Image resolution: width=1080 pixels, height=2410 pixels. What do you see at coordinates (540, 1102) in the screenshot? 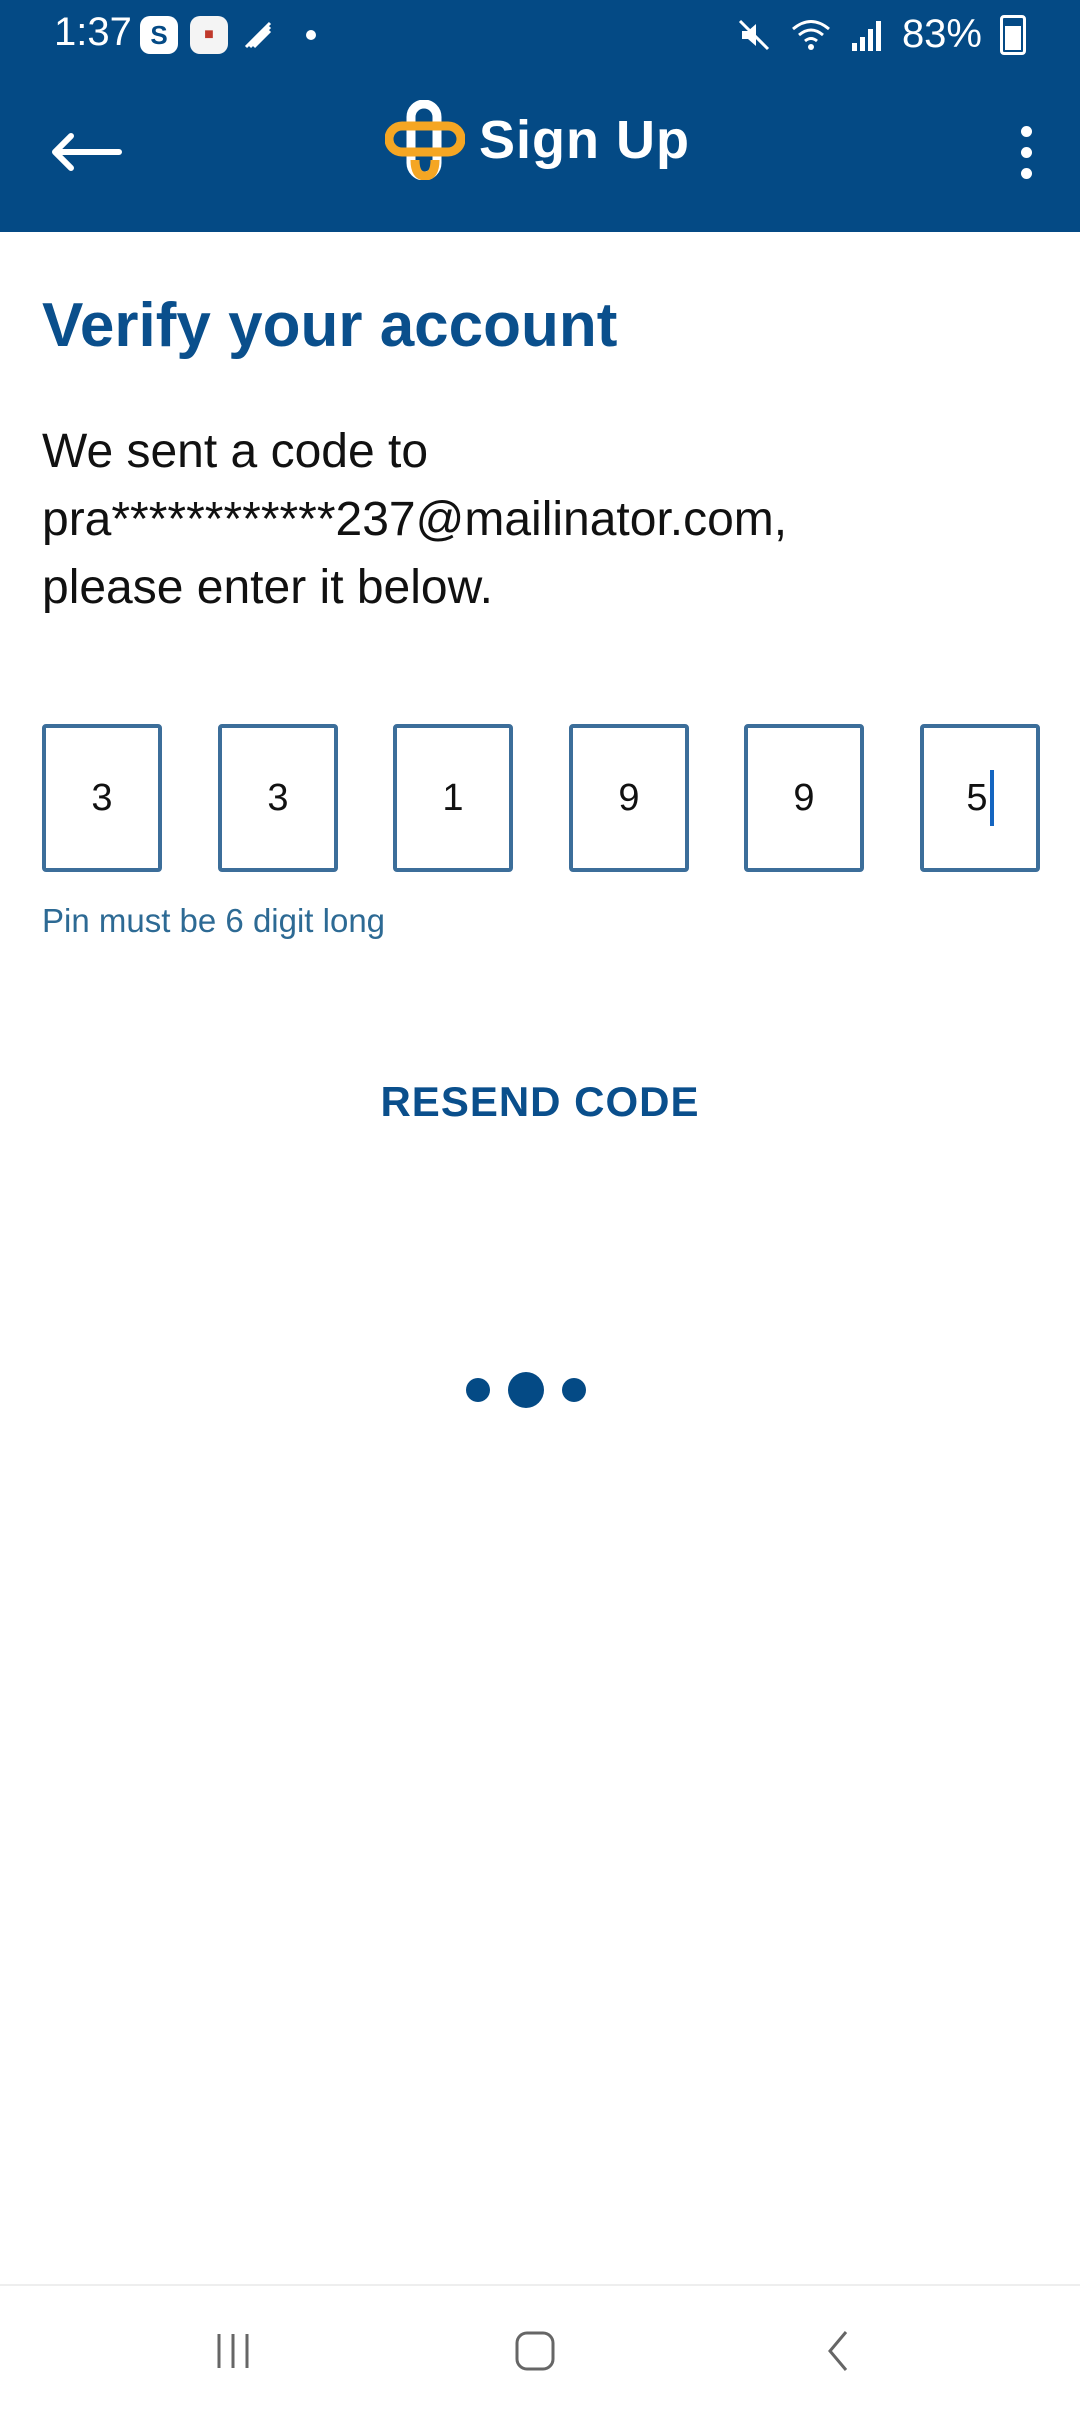
I see `resend-code-button: RESEND CODE` at bounding box center [540, 1102].